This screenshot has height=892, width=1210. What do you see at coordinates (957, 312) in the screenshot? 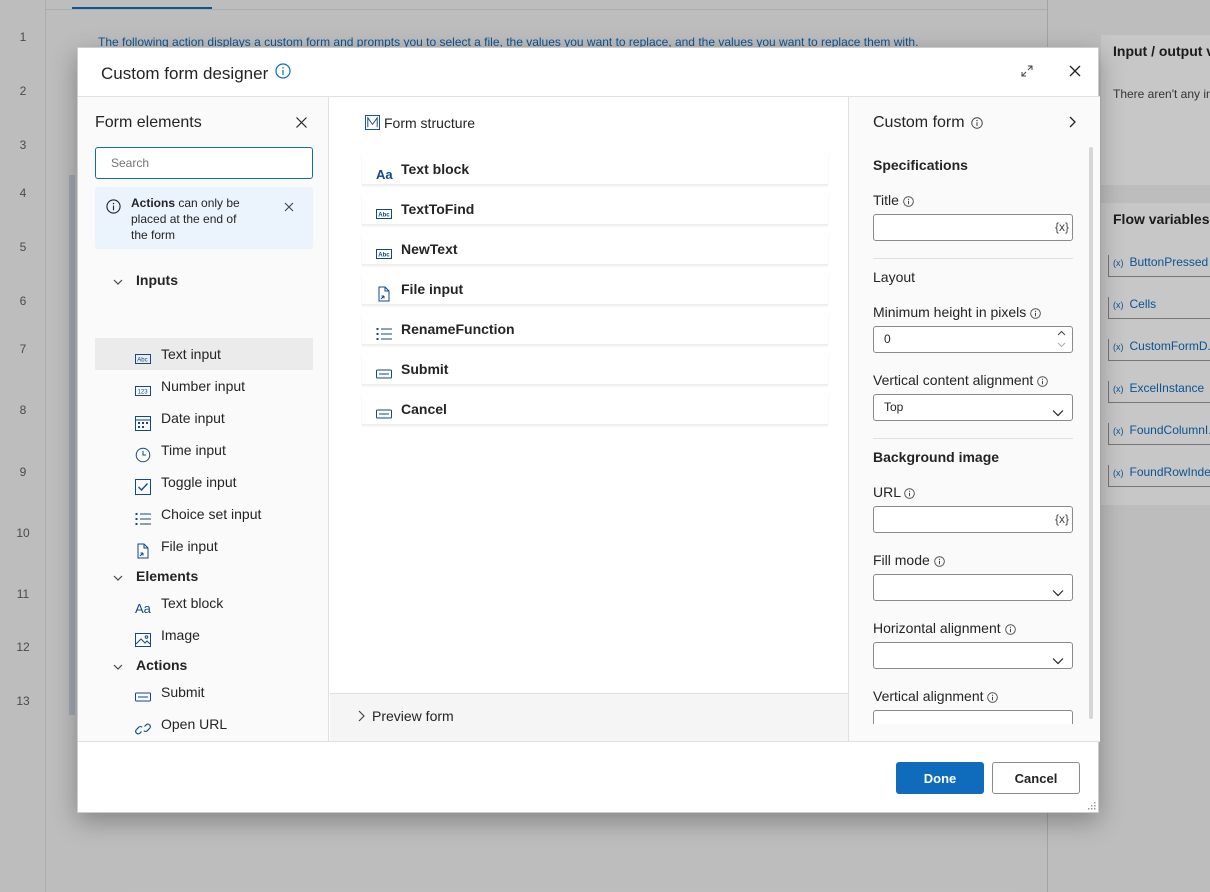
I see `min-height-label: Minimum height in pixels` at bounding box center [957, 312].